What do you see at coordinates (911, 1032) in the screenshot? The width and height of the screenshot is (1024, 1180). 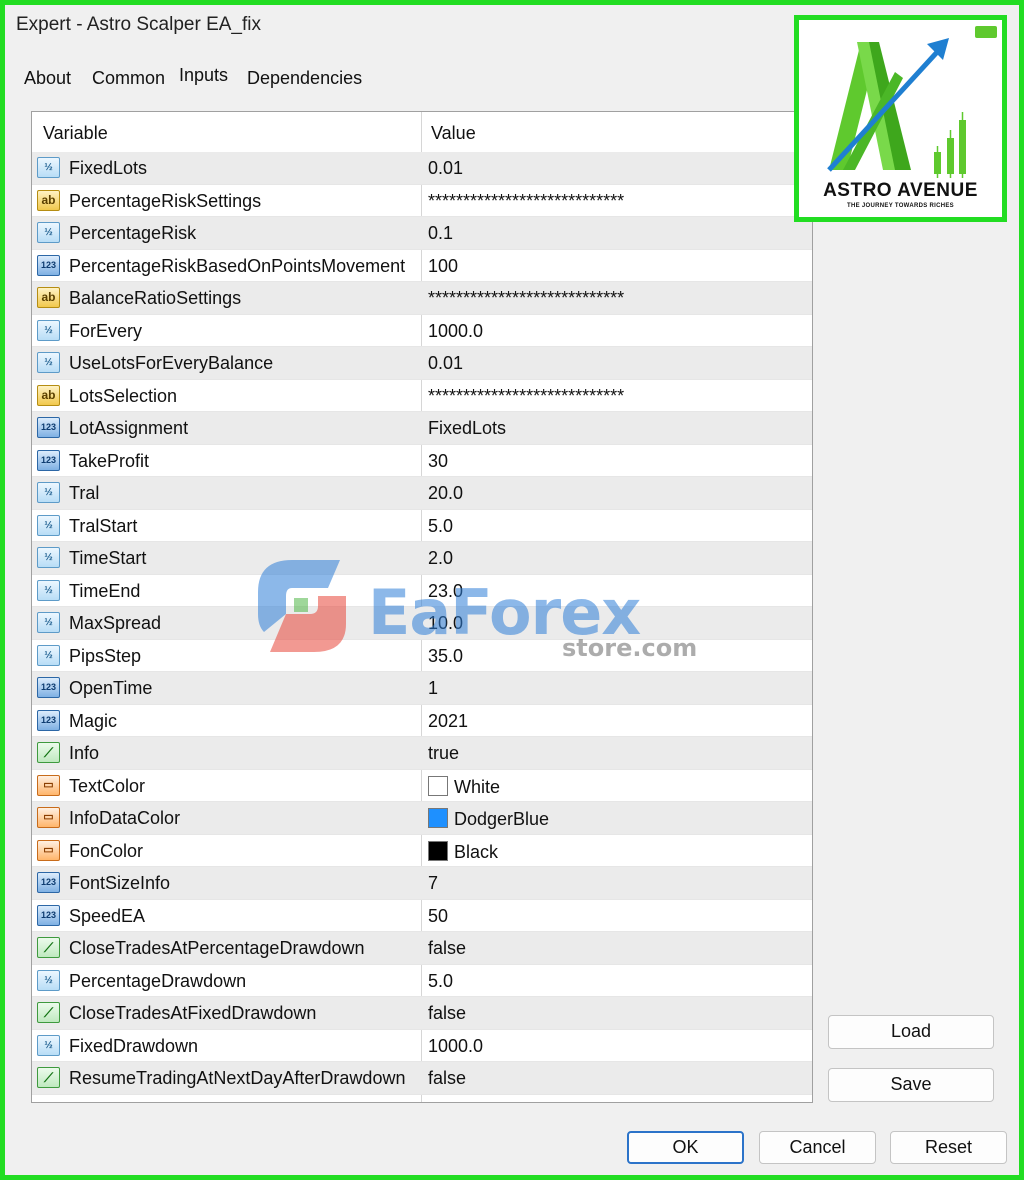 I see `load-button: Load` at bounding box center [911, 1032].